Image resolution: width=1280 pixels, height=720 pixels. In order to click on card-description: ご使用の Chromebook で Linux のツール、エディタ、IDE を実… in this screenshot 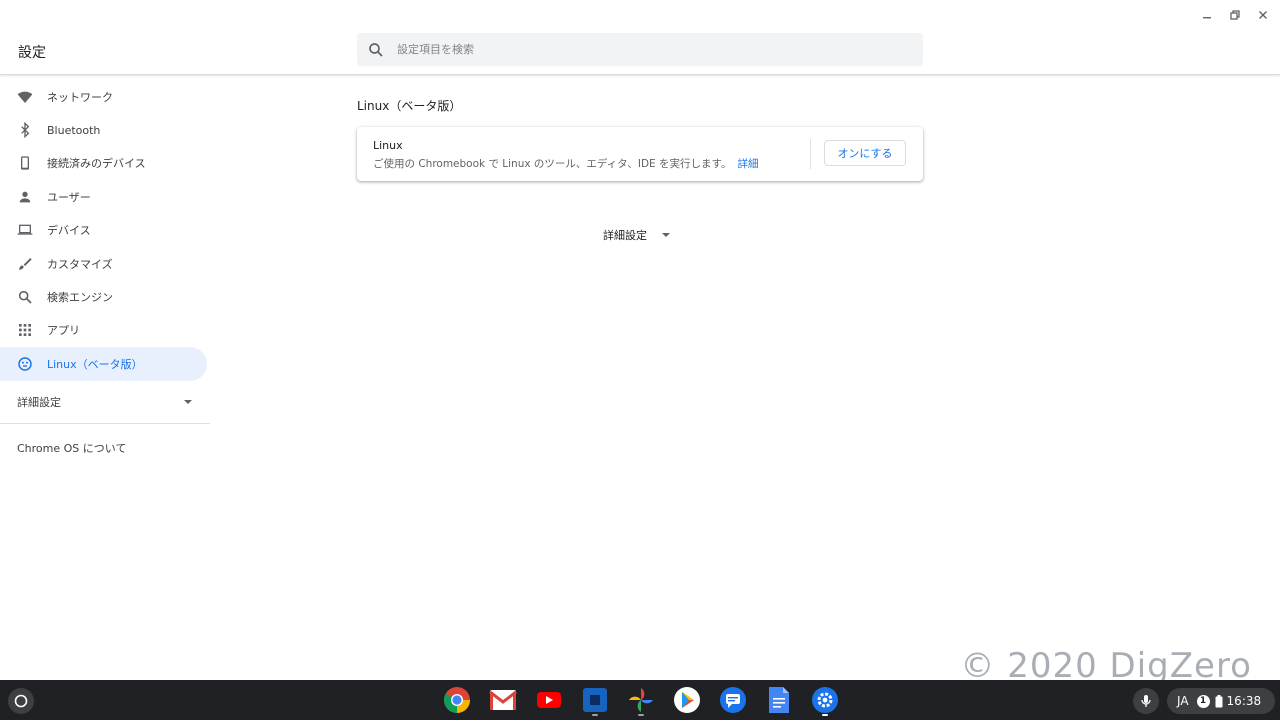, I will do `click(565, 163)`.